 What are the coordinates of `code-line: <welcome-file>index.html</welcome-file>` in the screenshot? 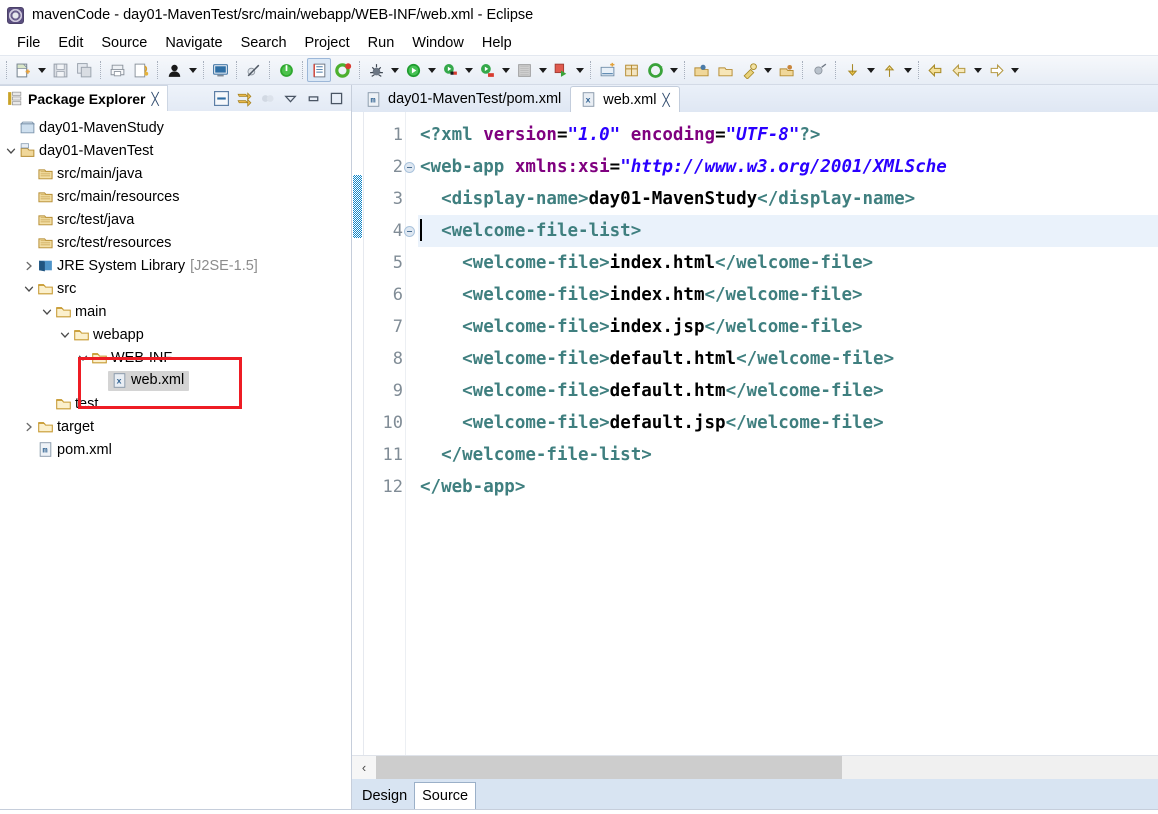 It's located at (788, 263).